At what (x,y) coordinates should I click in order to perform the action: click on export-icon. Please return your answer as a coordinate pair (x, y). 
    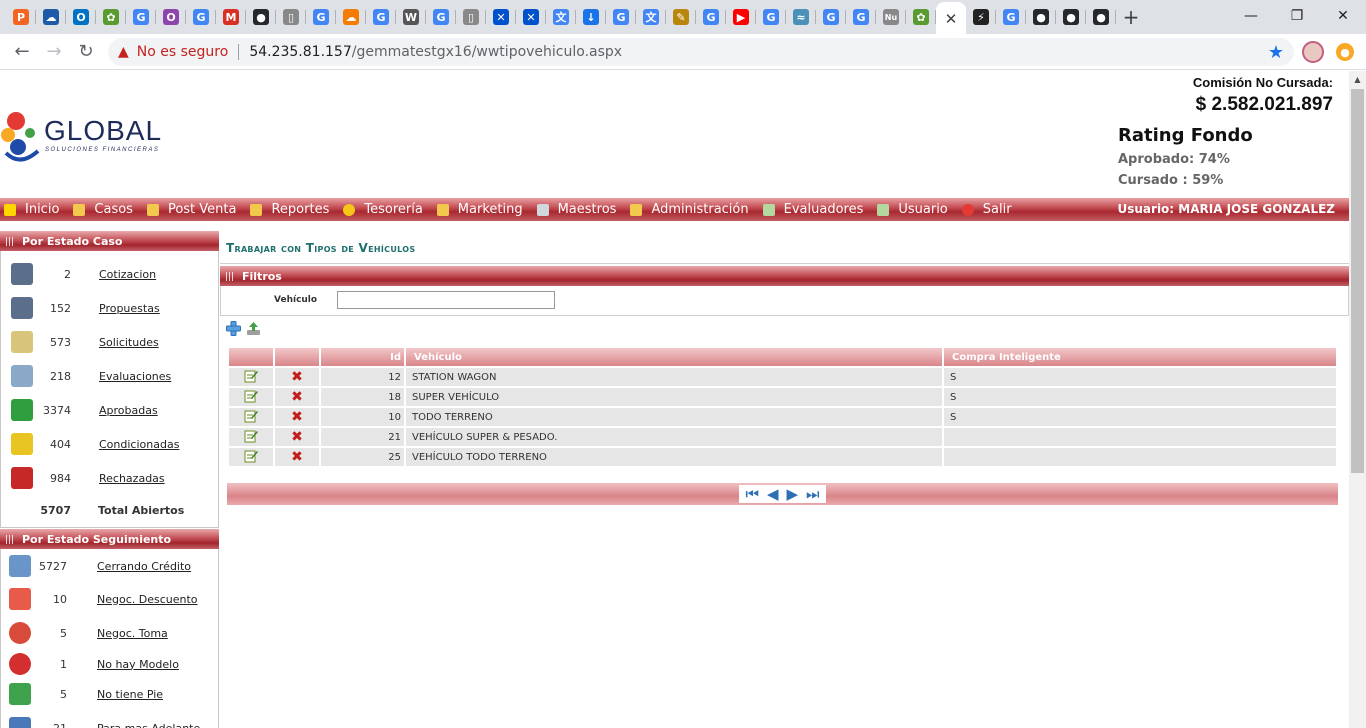
    Looking at the image, I should click on (253, 328).